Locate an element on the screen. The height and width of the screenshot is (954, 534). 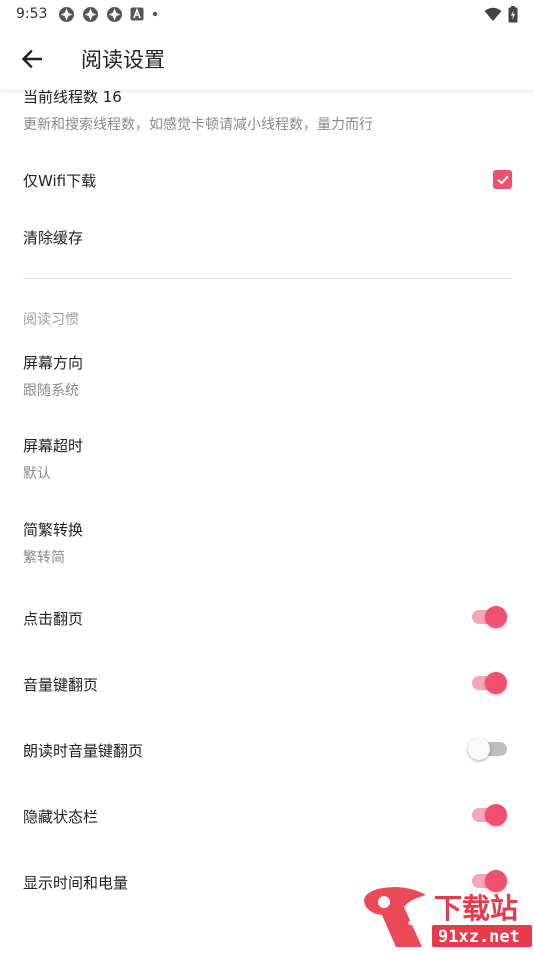
setting-volume-key-page-turn: 音量键翻页 is located at coordinates (267, 684).